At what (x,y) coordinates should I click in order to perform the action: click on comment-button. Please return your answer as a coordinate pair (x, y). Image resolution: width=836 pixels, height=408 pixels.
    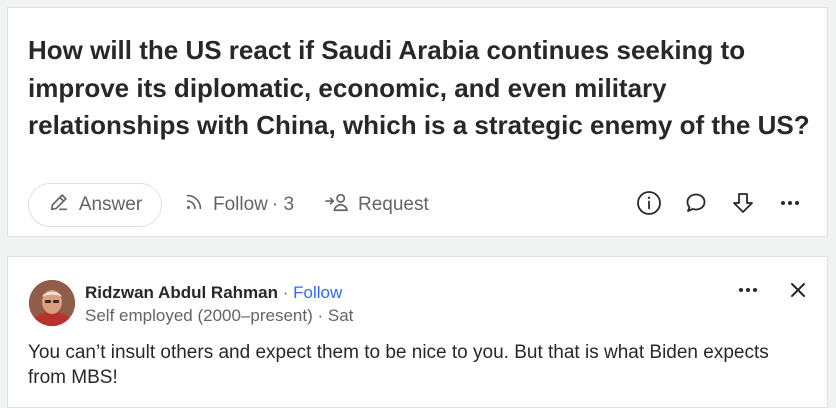
    Looking at the image, I should click on (696, 205).